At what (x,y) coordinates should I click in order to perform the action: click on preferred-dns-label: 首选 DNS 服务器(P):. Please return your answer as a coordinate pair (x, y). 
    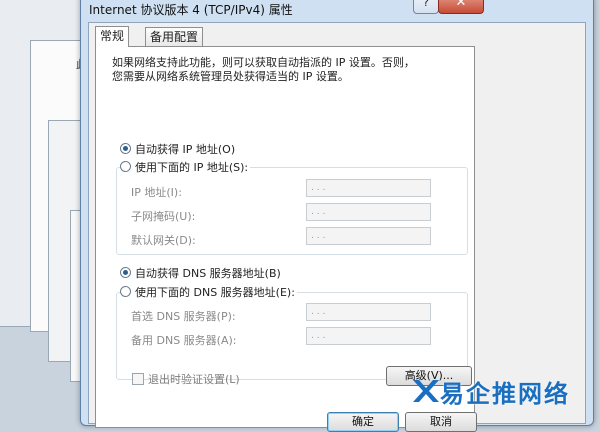
    Looking at the image, I should click on (183, 316).